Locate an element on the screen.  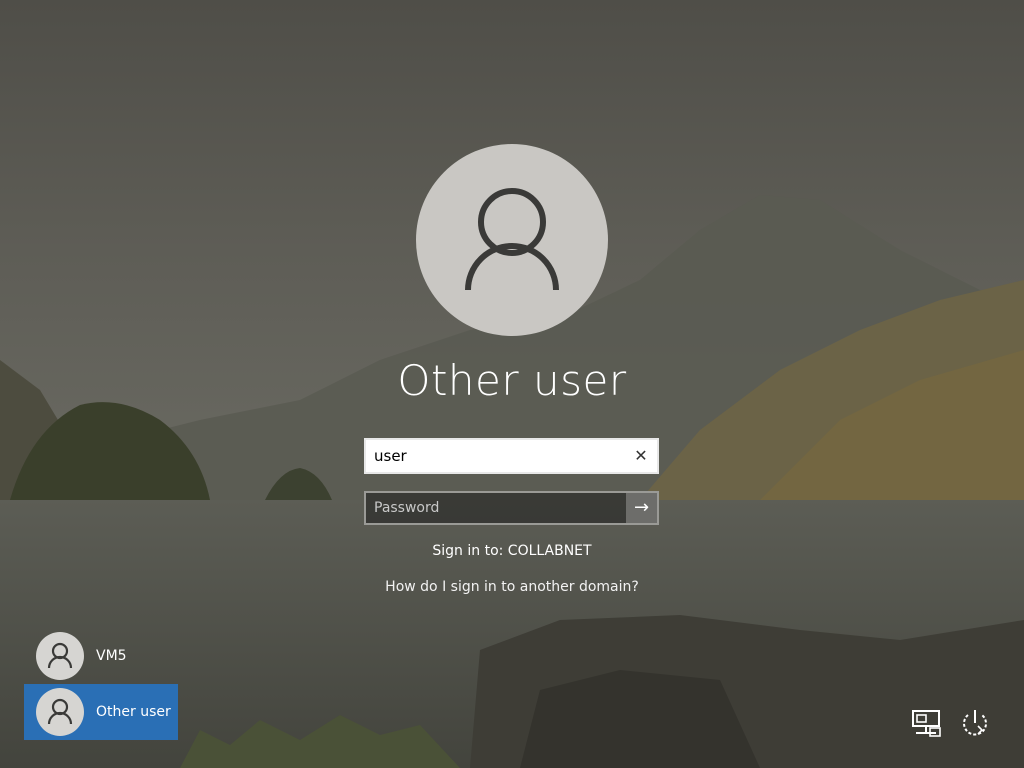
user-tile-other-user: Other user is located at coordinates (101, 712).